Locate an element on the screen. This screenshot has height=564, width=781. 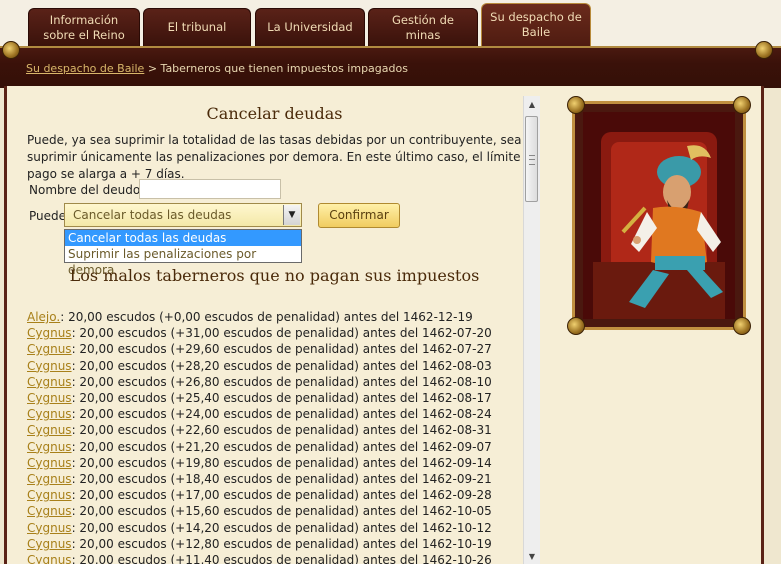
portrait-image is located at coordinates (659, 215).